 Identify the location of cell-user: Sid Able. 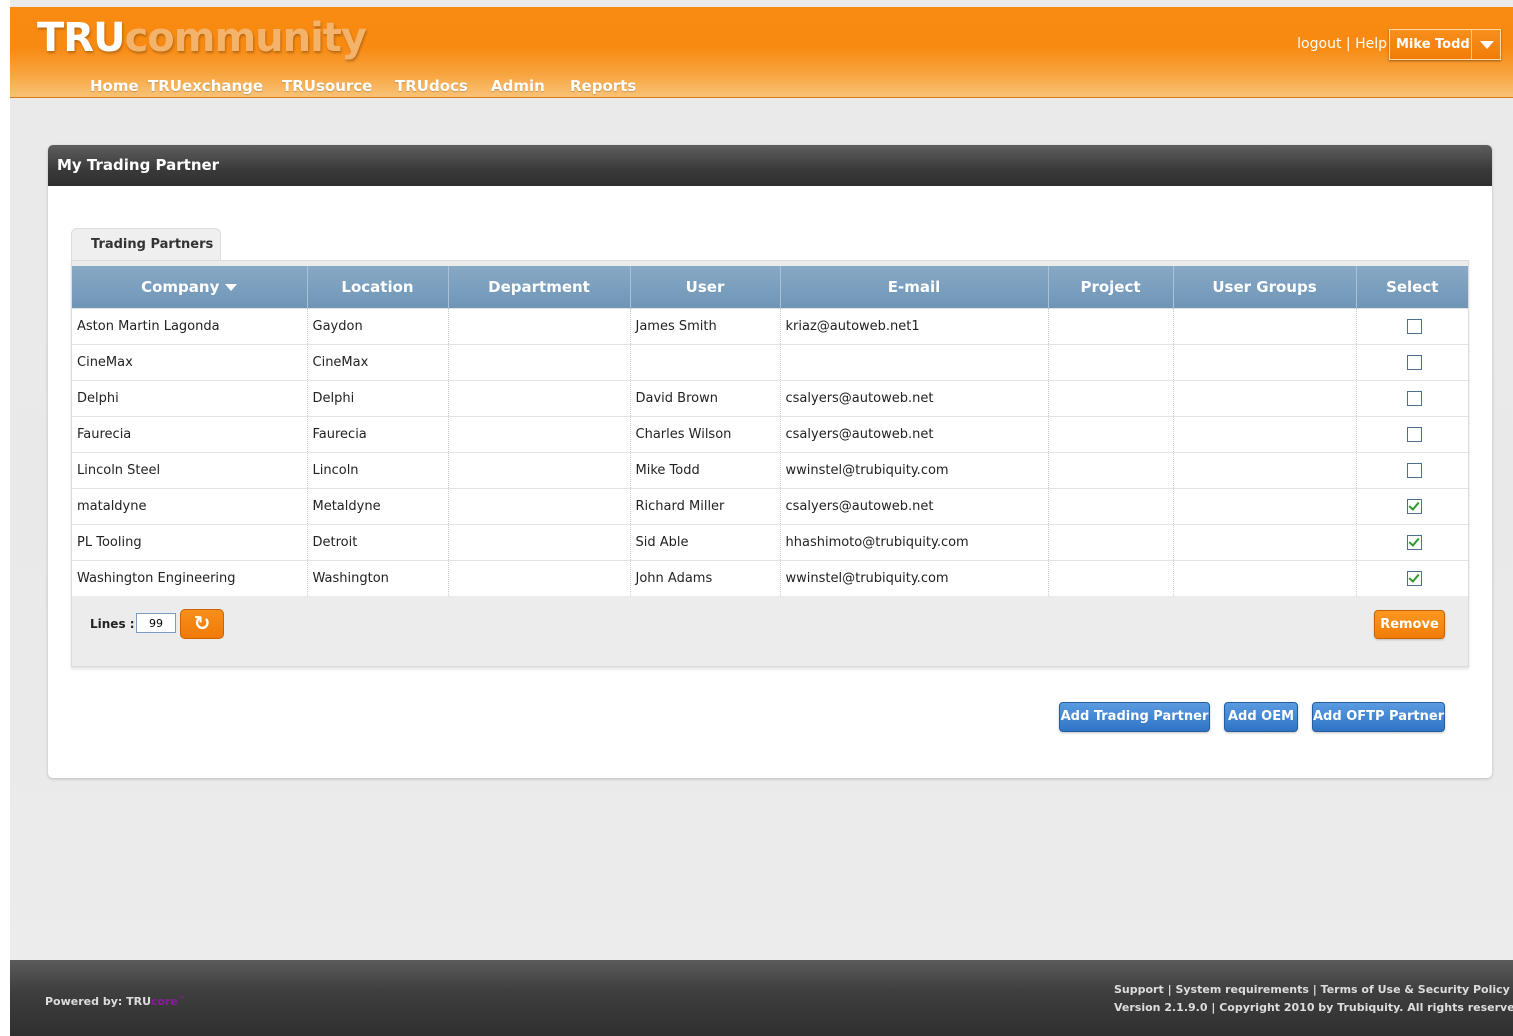
(704, 542).